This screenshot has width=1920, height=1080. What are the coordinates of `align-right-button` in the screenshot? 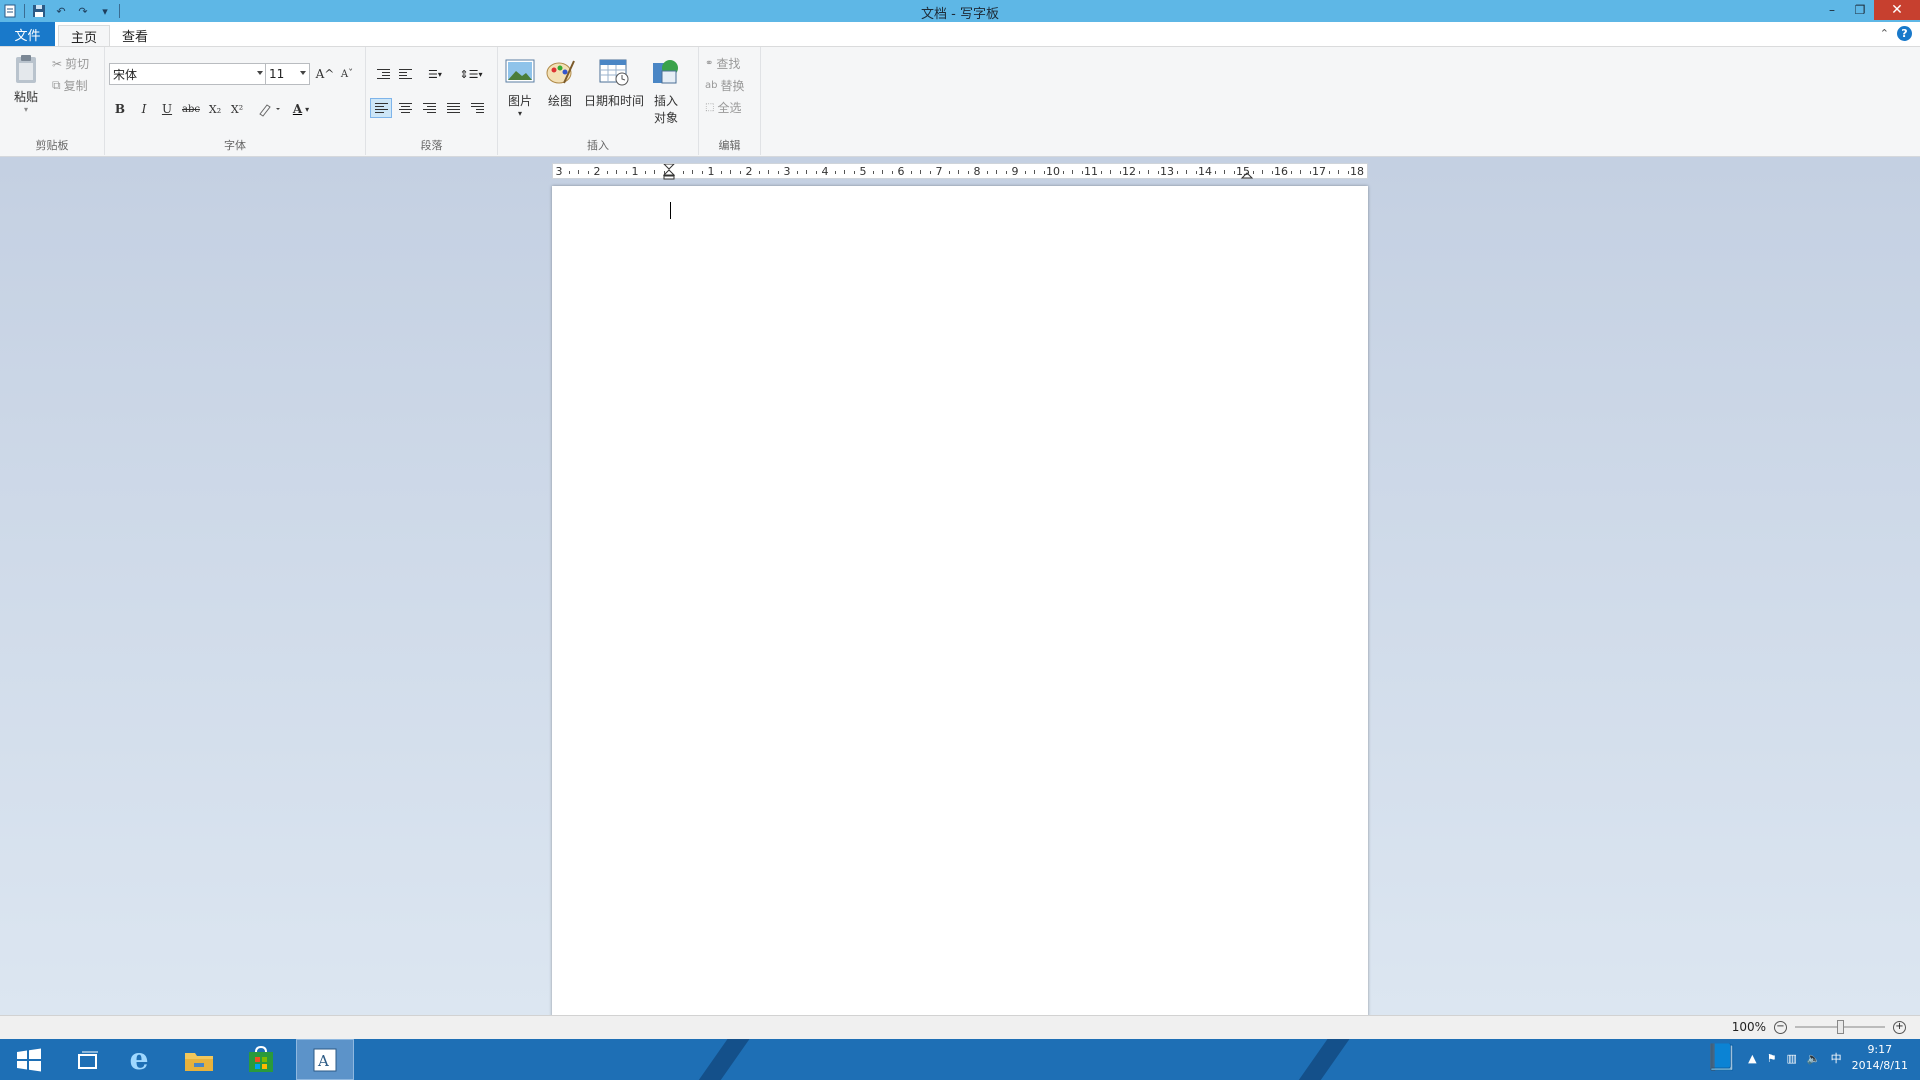 It's located at (429, 108).